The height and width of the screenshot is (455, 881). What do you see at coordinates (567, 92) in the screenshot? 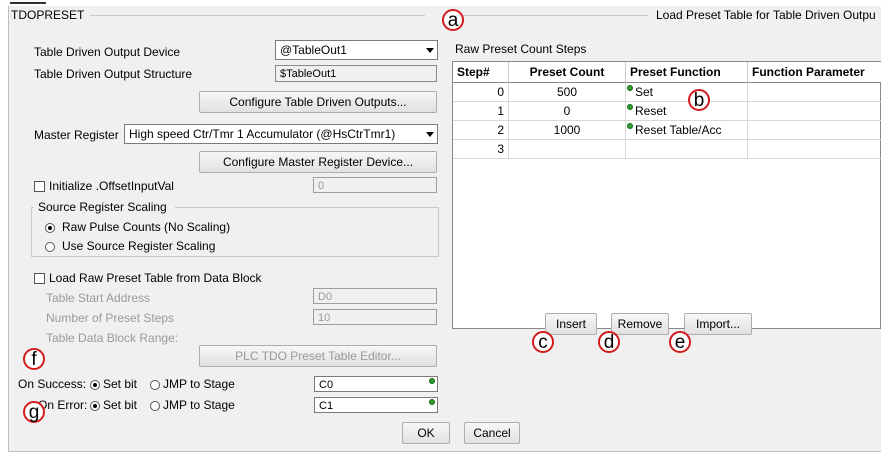
I see `table-cell-count: 500` at bounding box center [567, 92].